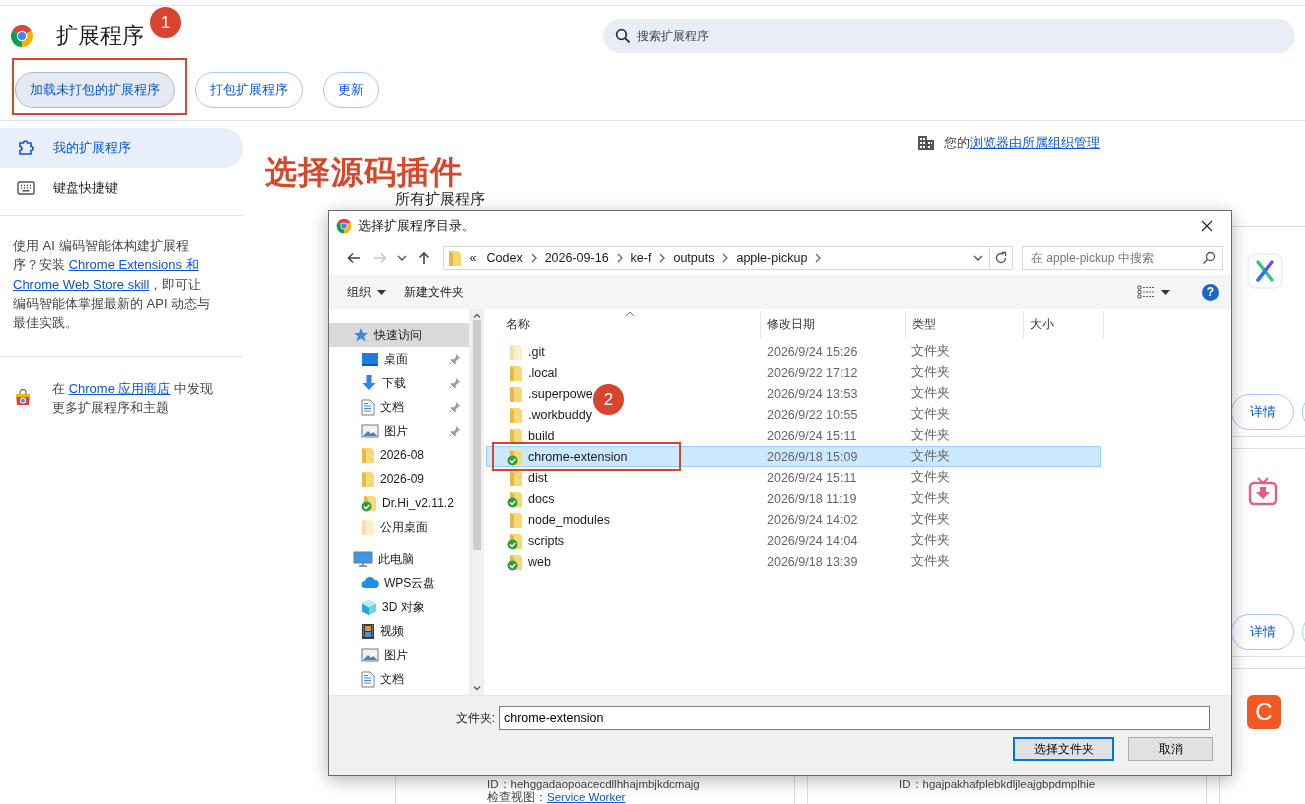 This screenshot has width=1305, height=804. Describe the element at coordinates (812, 540) in the screenshot. I see `file-date: 2026/9/24 14:04` at that location.